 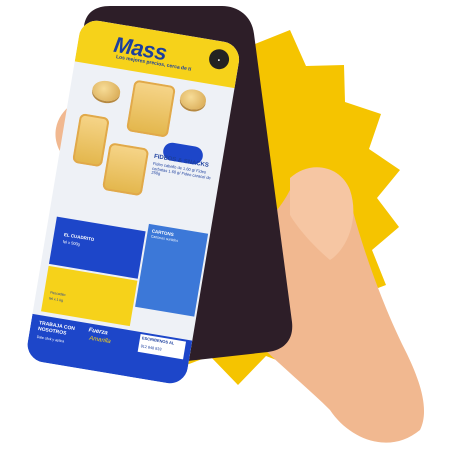 What do you see at coordinates (219, 59) in the screenshot?
I see `badge-seal-icon: ●` at bounding box center [219, 59].